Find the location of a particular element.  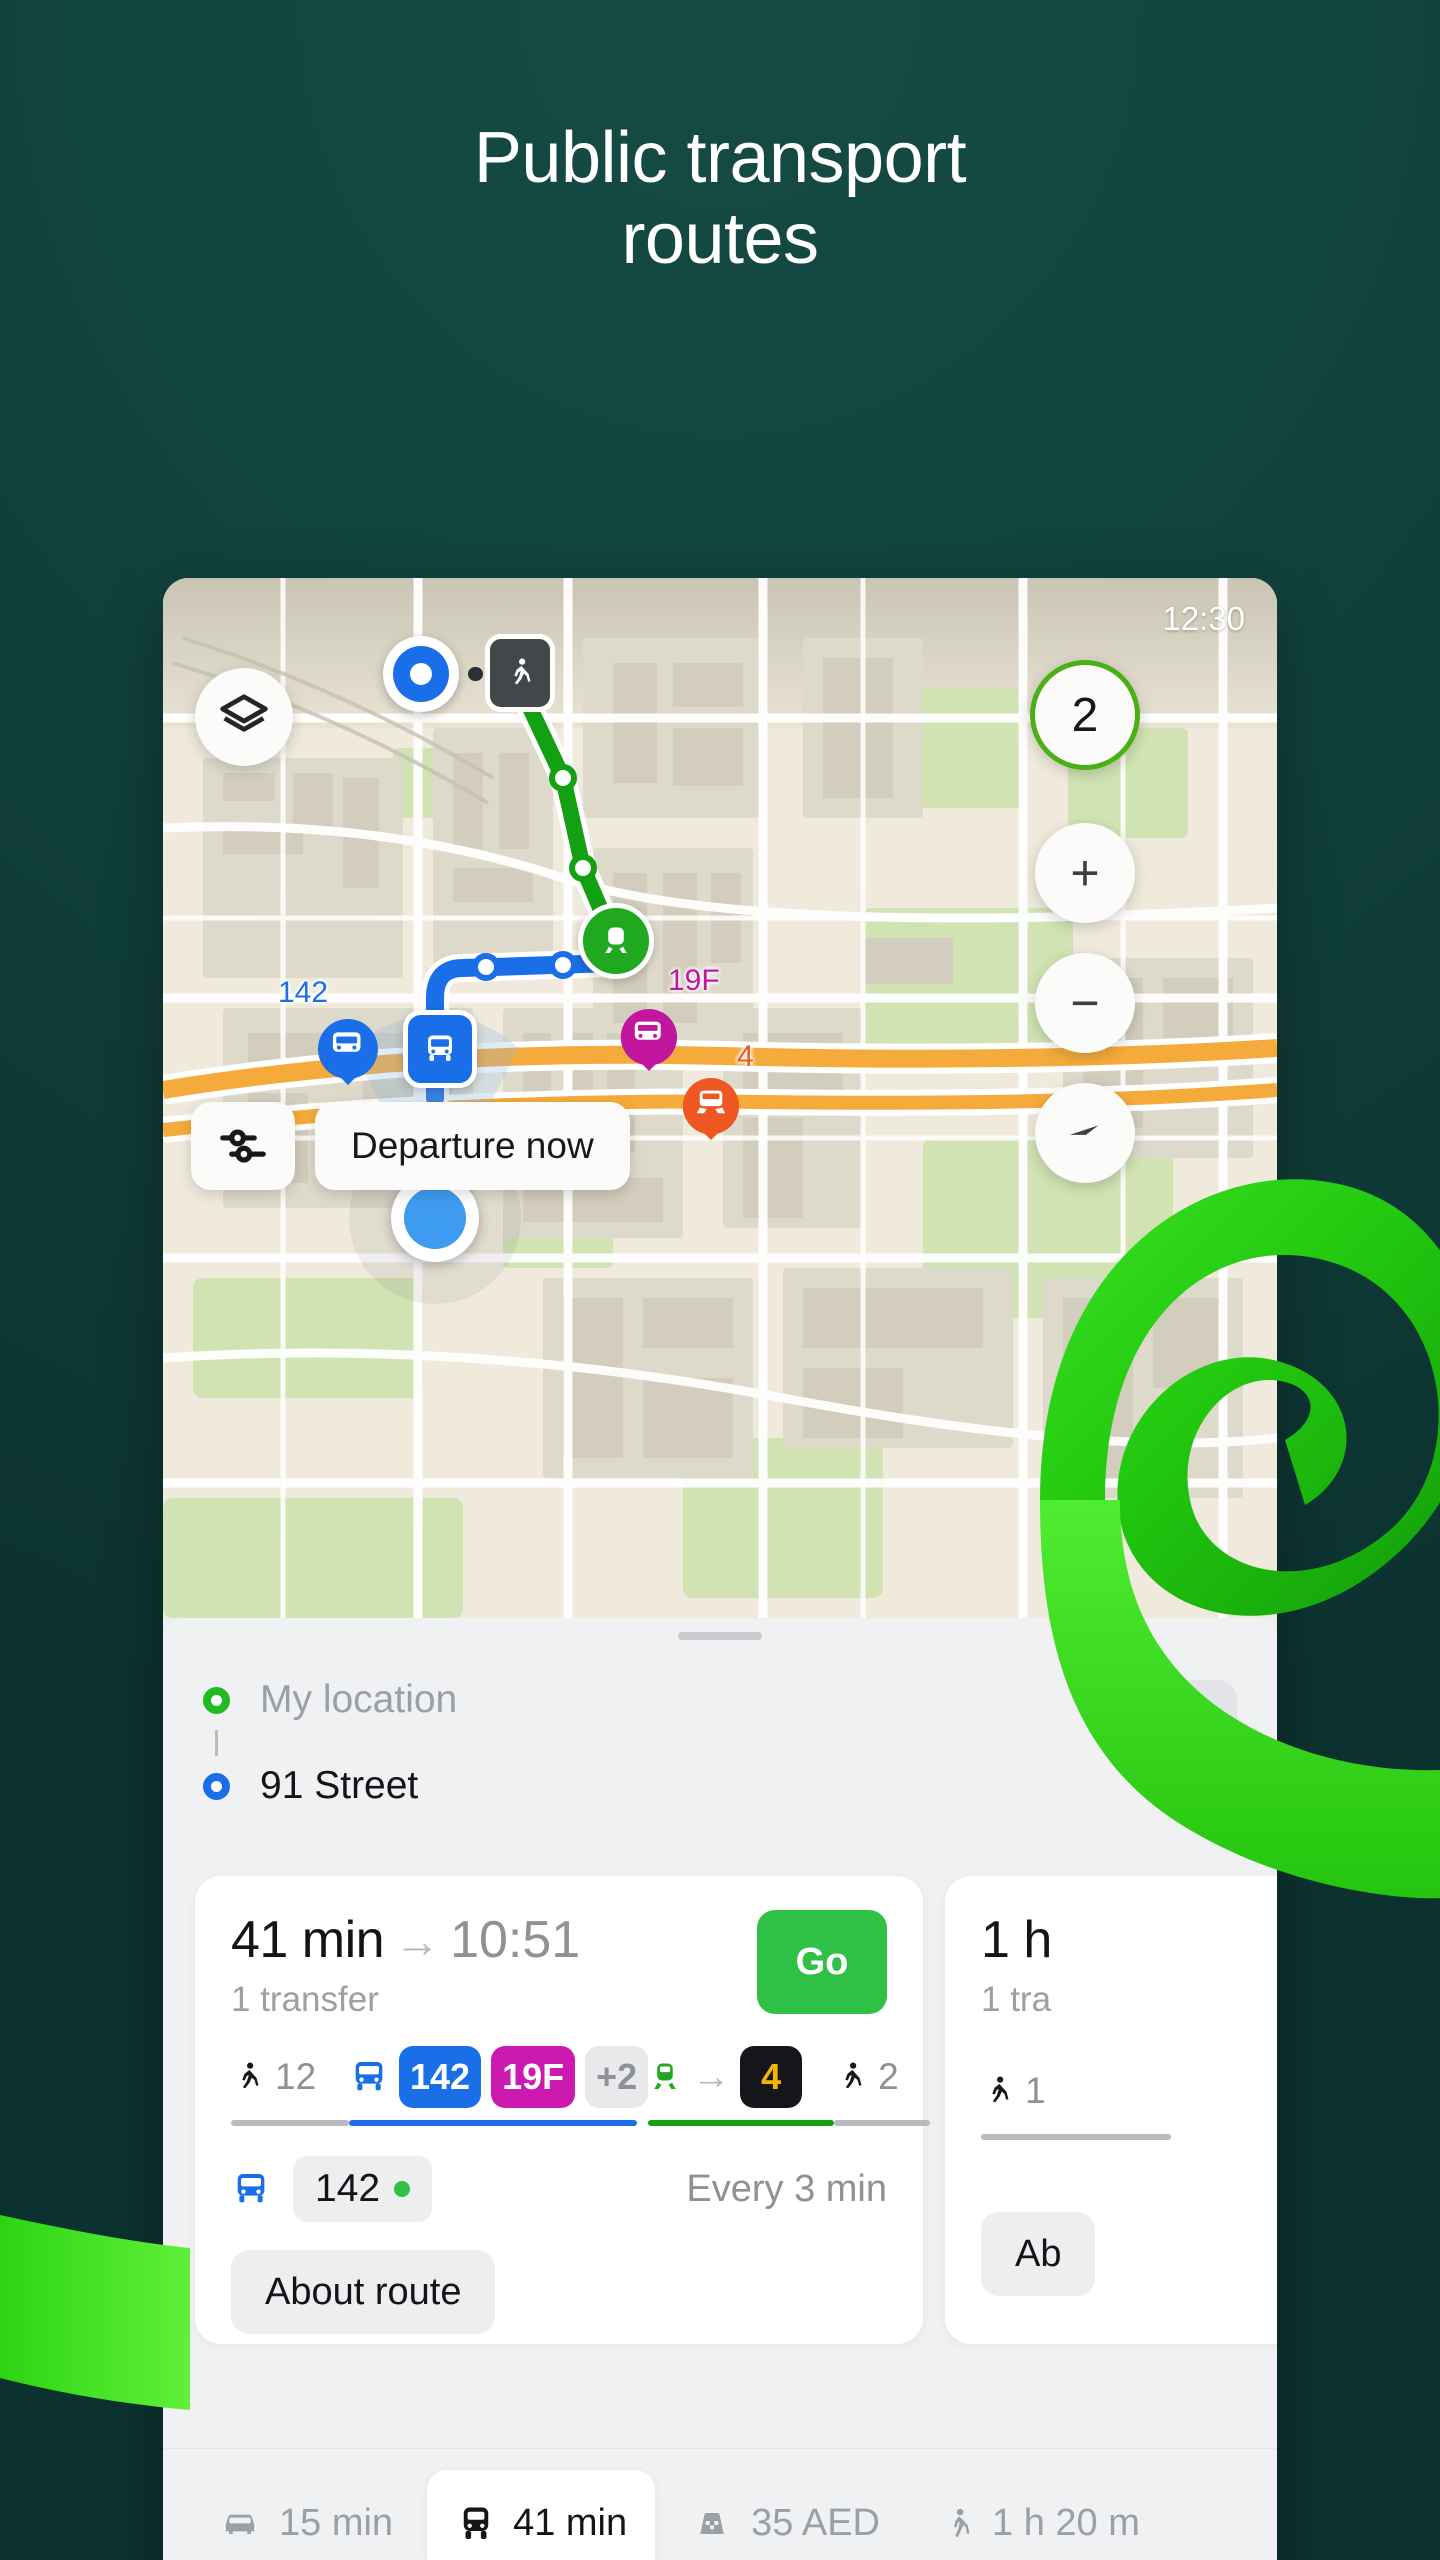

transport-mode-tabbar: 15 min 41 min 35 AED 1 h 20 m is located at coordinates (720, 2504).